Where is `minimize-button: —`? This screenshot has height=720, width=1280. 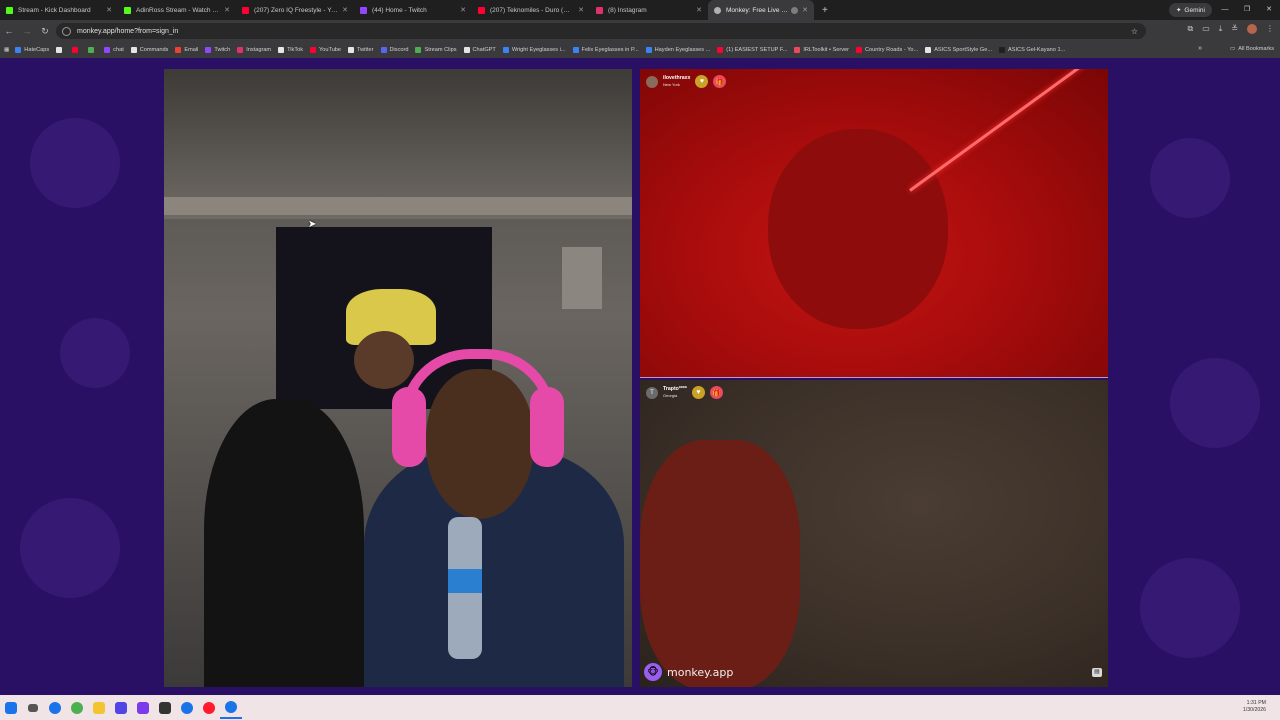 minimize-button: — is located at coordinates (1225, 10).